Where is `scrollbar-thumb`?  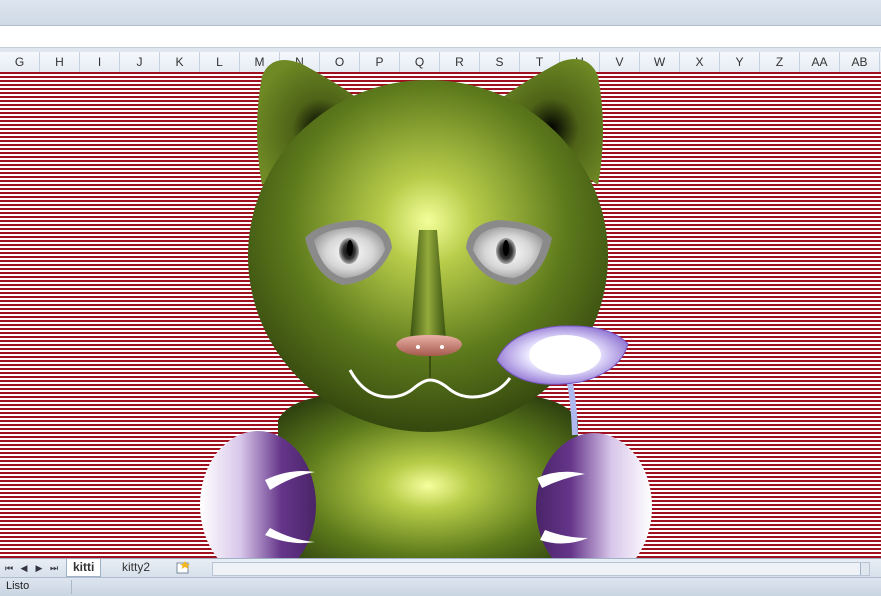 scrollbar-thumb is located at coordinates (864, 569).